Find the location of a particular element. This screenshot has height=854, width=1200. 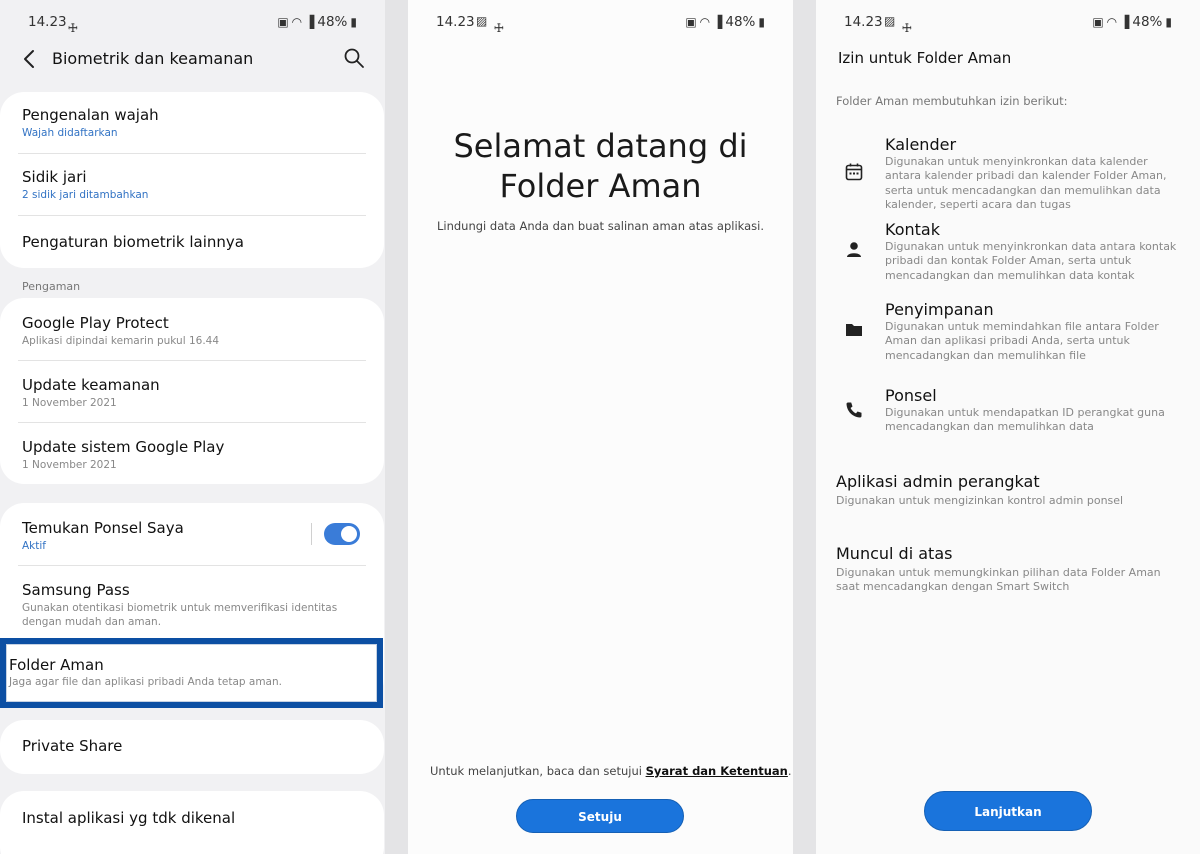

security-update-item: Update keamanan 1 November 2021 is located at coordinates (194, 393).